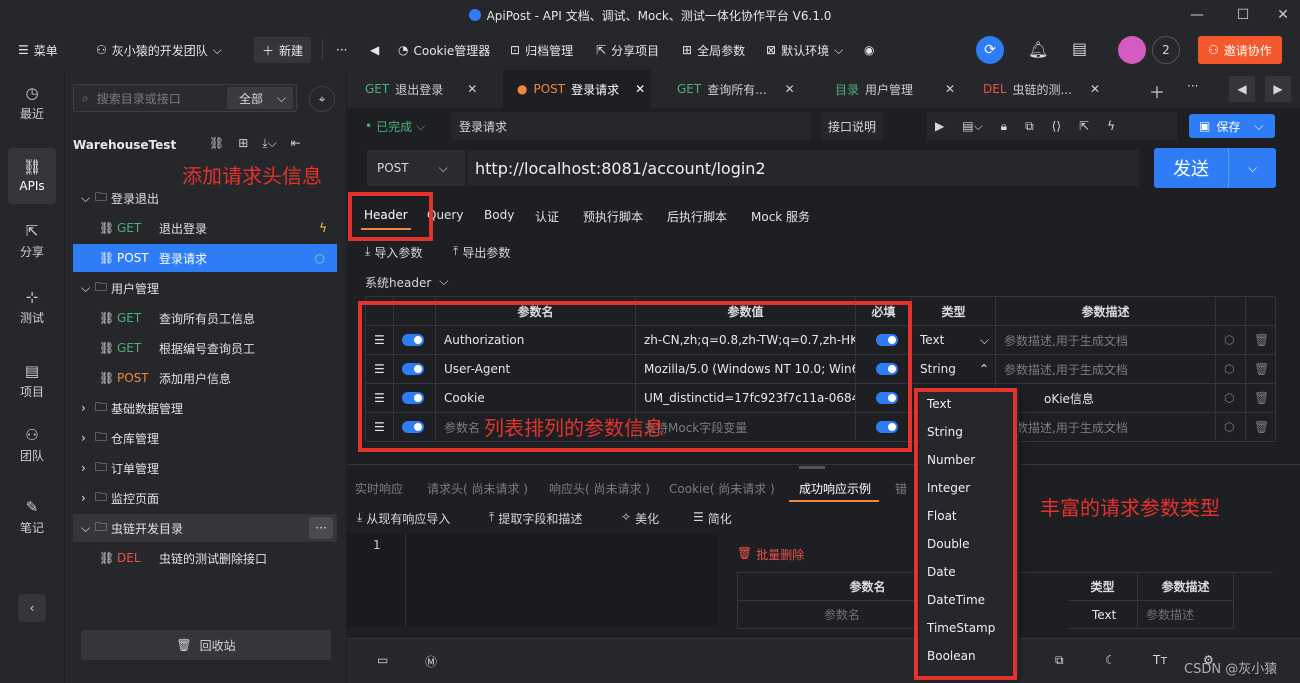 The height and width of the screenshot is (683, 1300). Describe the element at coordinates (499, 215) in the screenshot. I see `subtab-body: Body` at that location.